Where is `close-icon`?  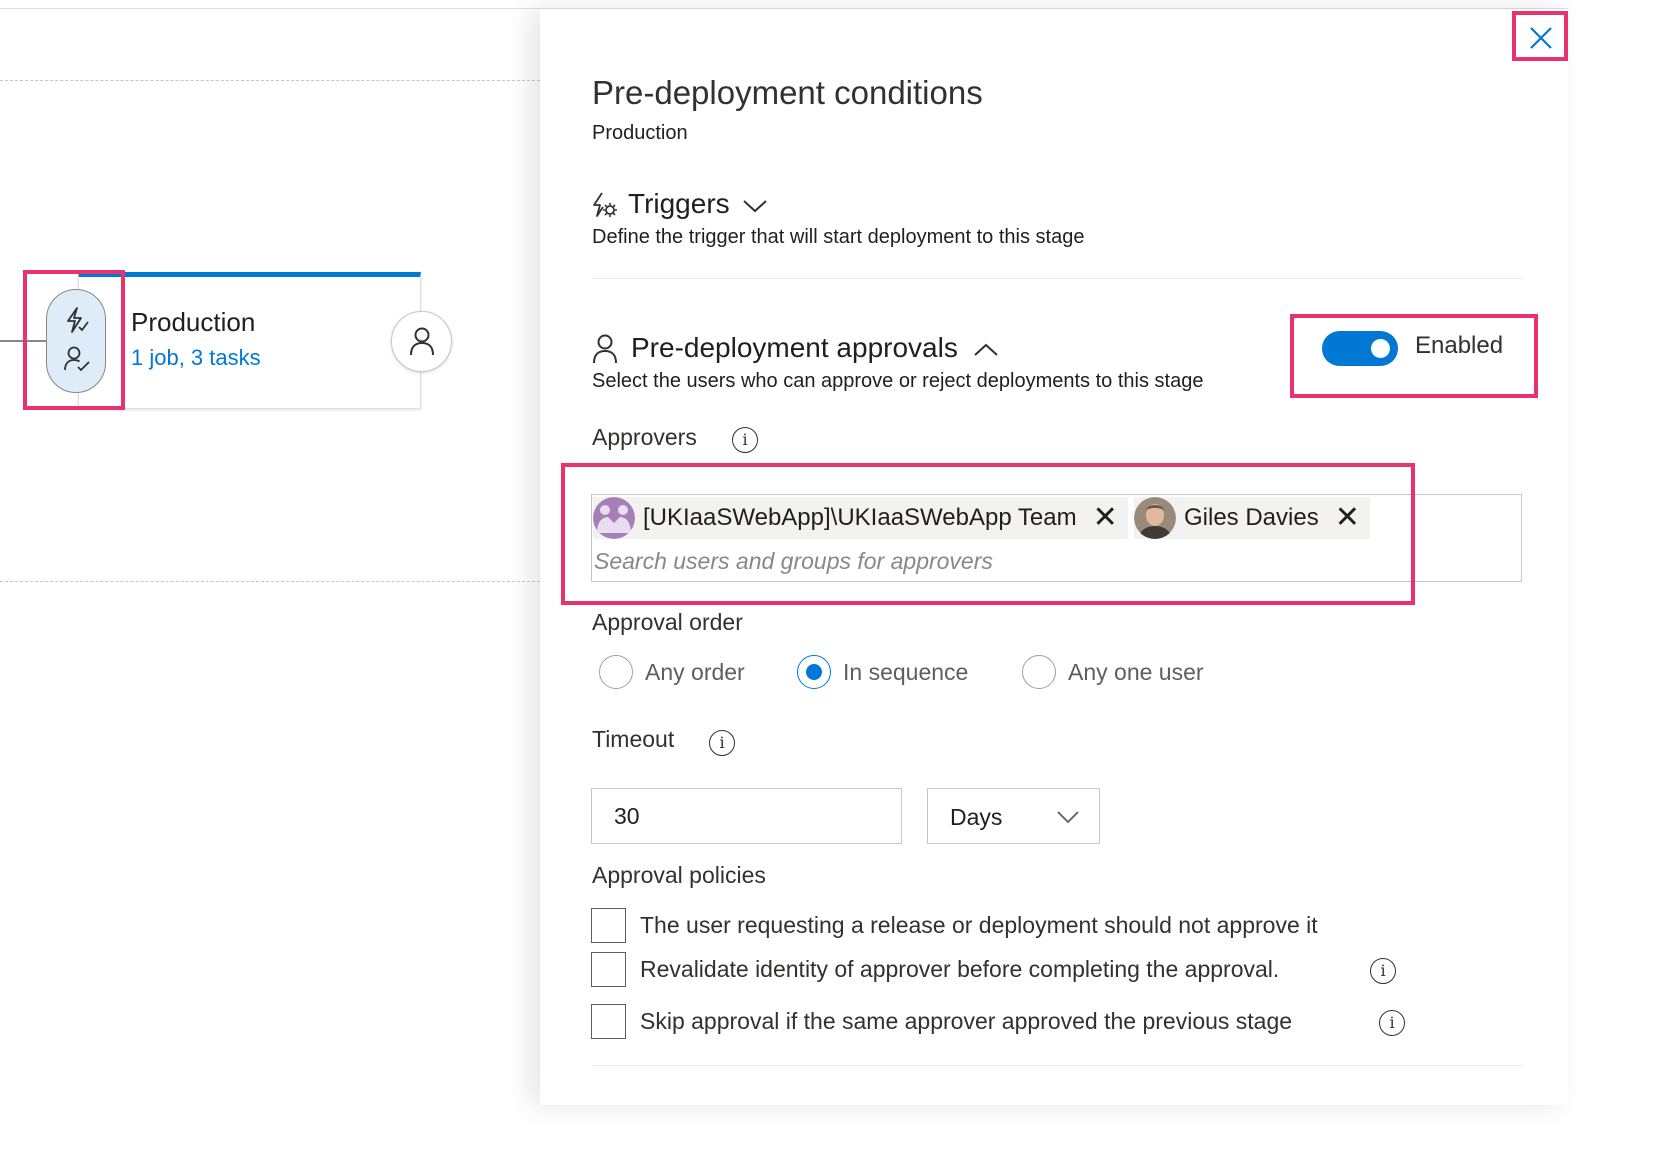 close-icon is located at coordinates (1541, 38).